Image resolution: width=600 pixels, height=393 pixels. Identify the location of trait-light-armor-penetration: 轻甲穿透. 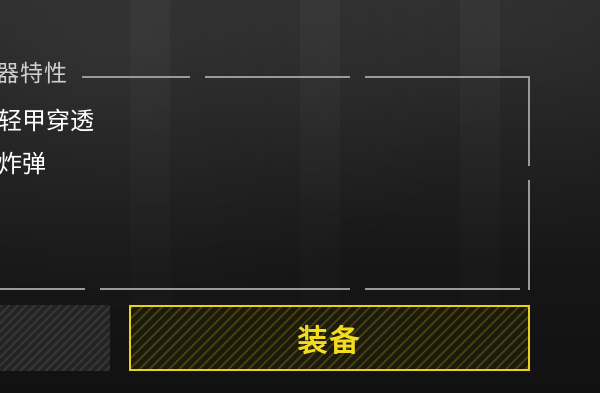
(47, 121).